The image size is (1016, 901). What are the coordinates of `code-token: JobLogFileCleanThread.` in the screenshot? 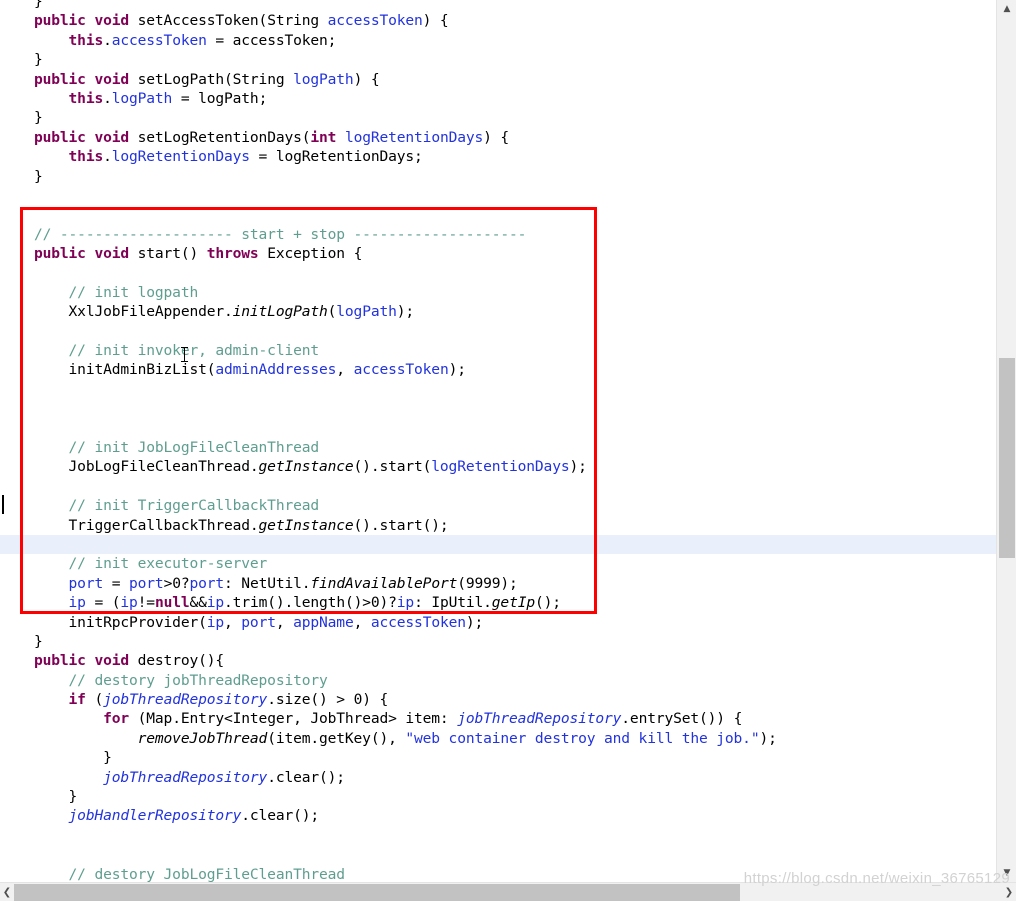 It's located at (163, 467).